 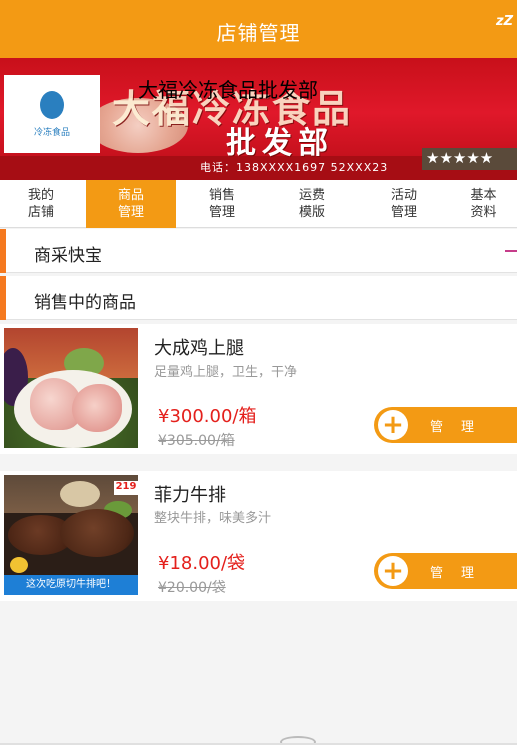 What do you see at coordinates (312, 204) in the screenshot?
I see `tab-shipping-template: 运费 模版` at bounding box center [312, 204].